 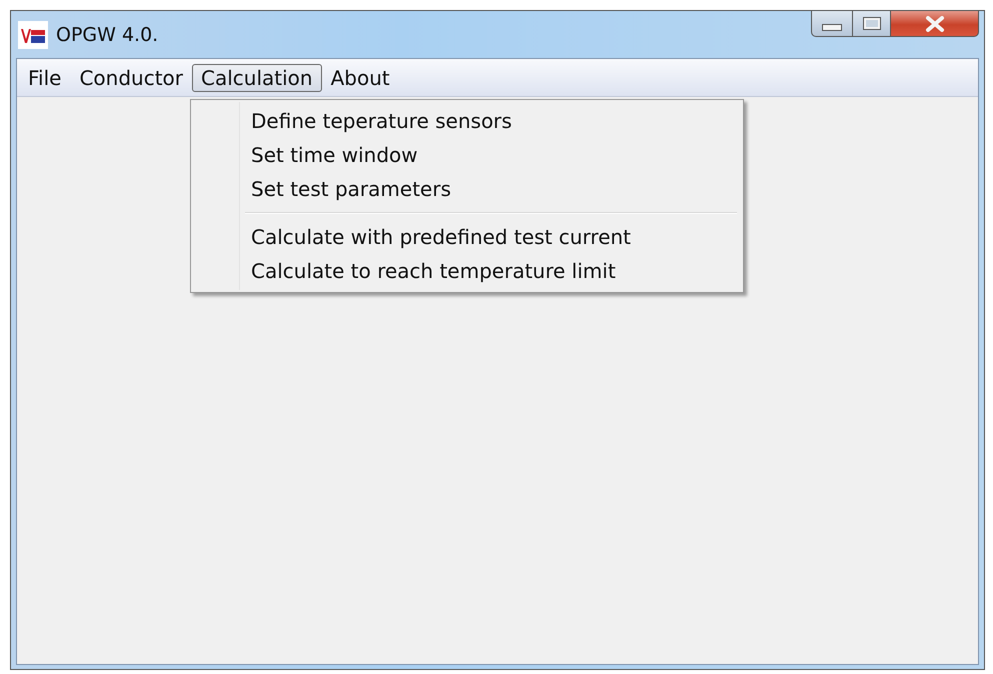 What do you see at coordinates (467, 237) in the screenshot?
I see `menu-option: Calculate with predefined test current` at bounding box center [467, 237].